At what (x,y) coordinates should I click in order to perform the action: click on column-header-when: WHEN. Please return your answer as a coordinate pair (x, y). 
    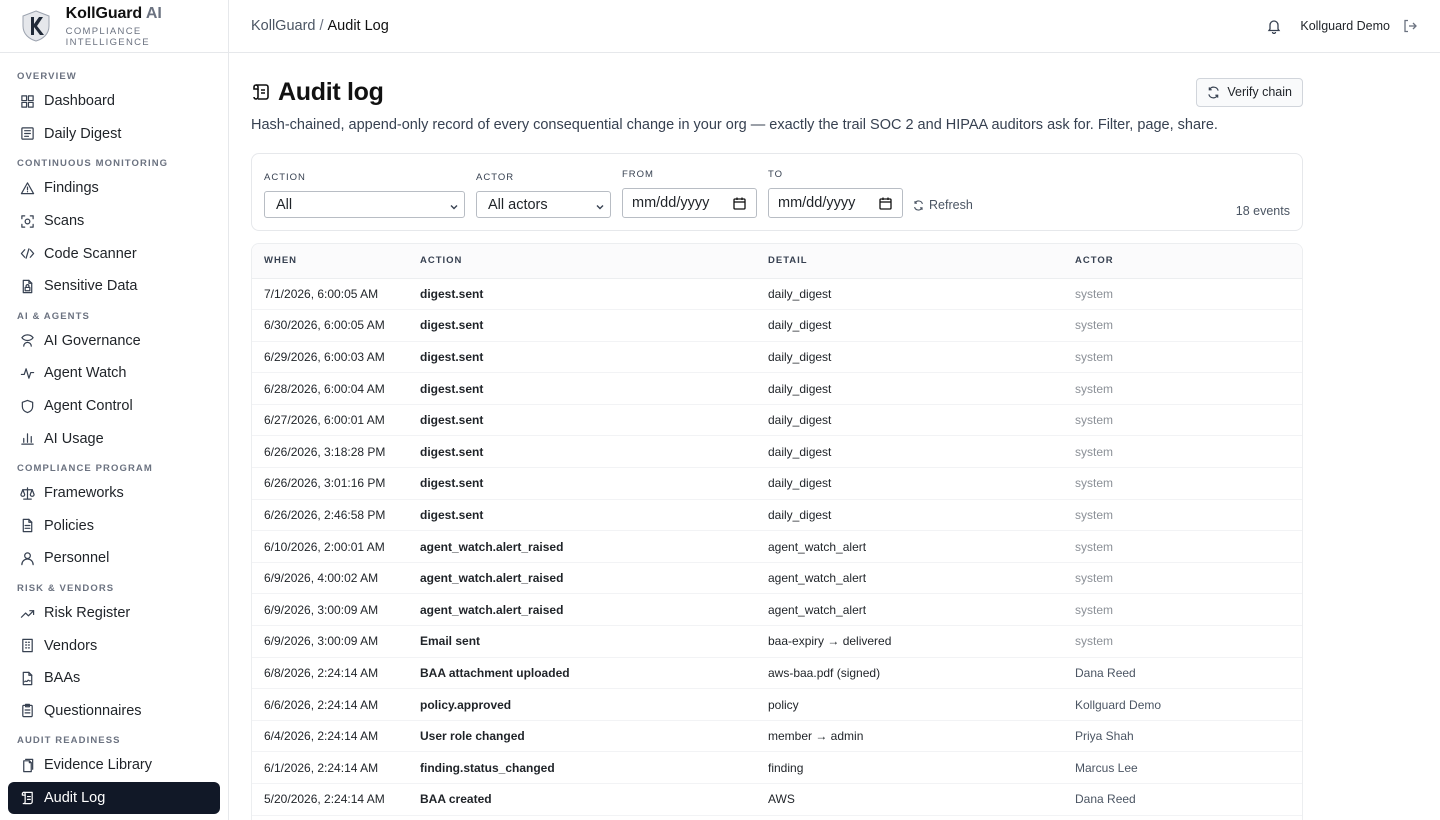
    Looking at the image, I should click on (336, 261).